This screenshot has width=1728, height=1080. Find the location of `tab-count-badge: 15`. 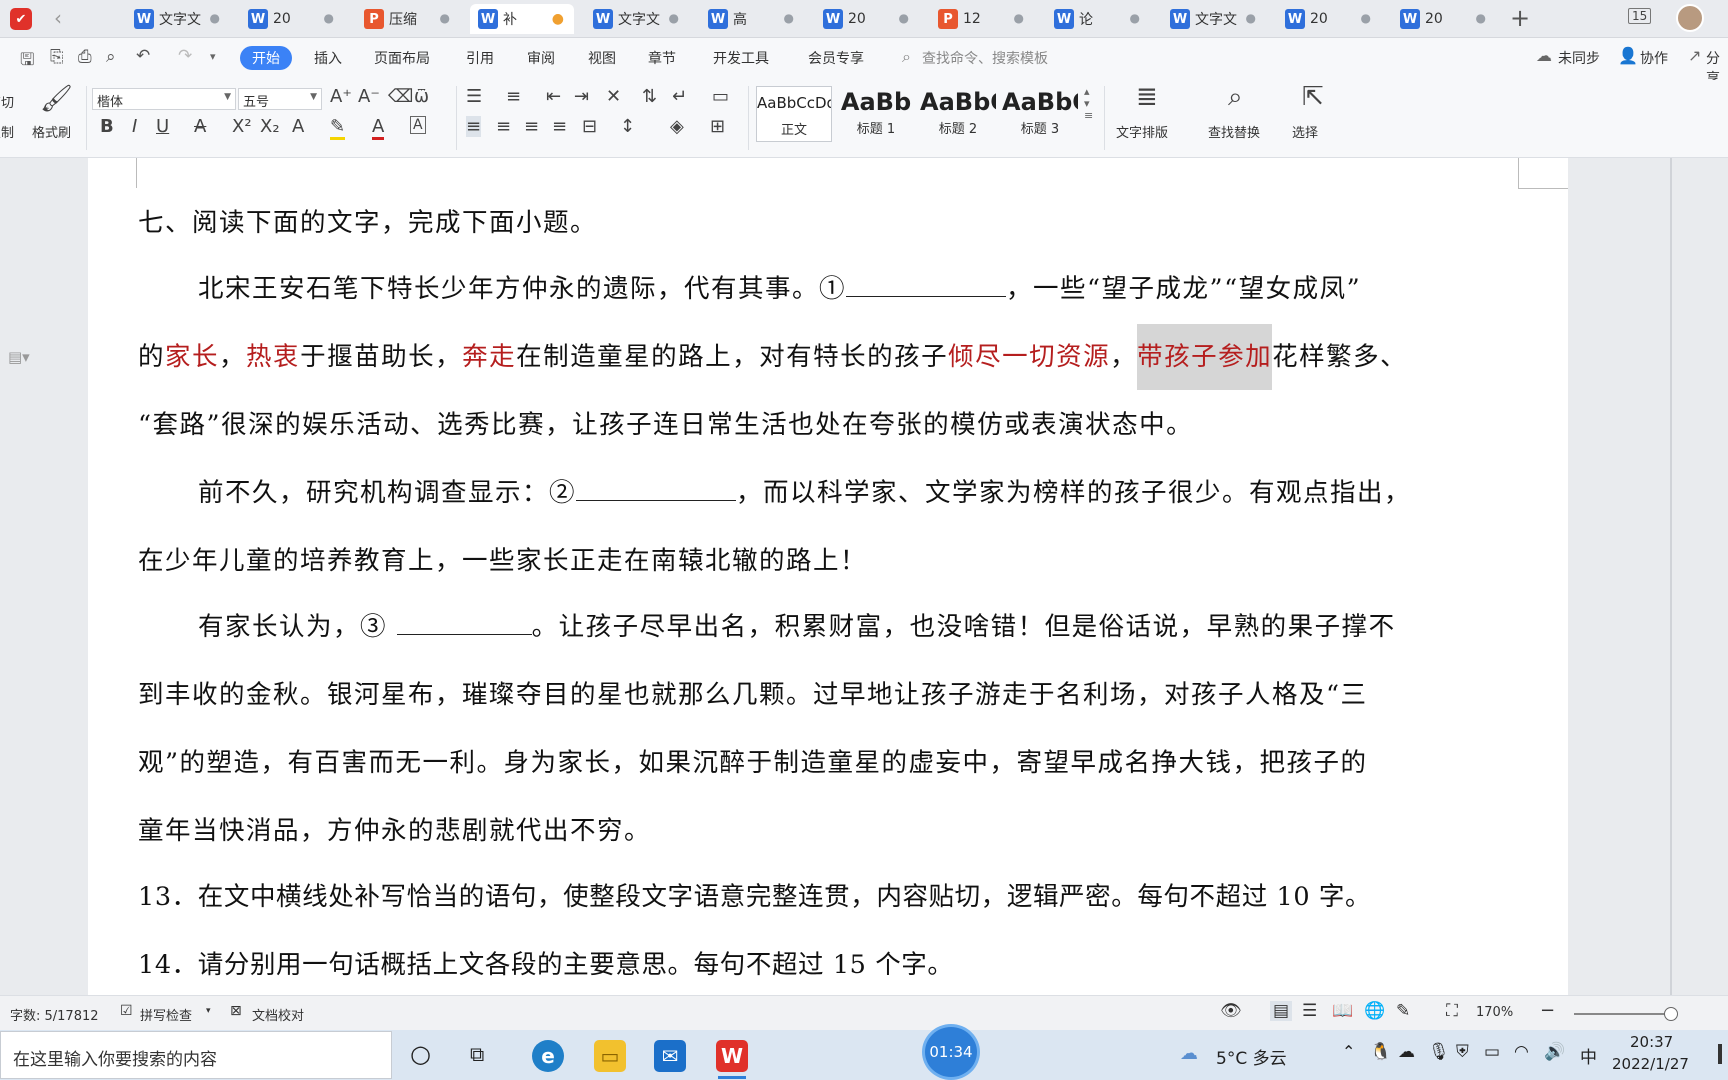

tab-count-badge: 15 is located at coordinates (1640, 16).